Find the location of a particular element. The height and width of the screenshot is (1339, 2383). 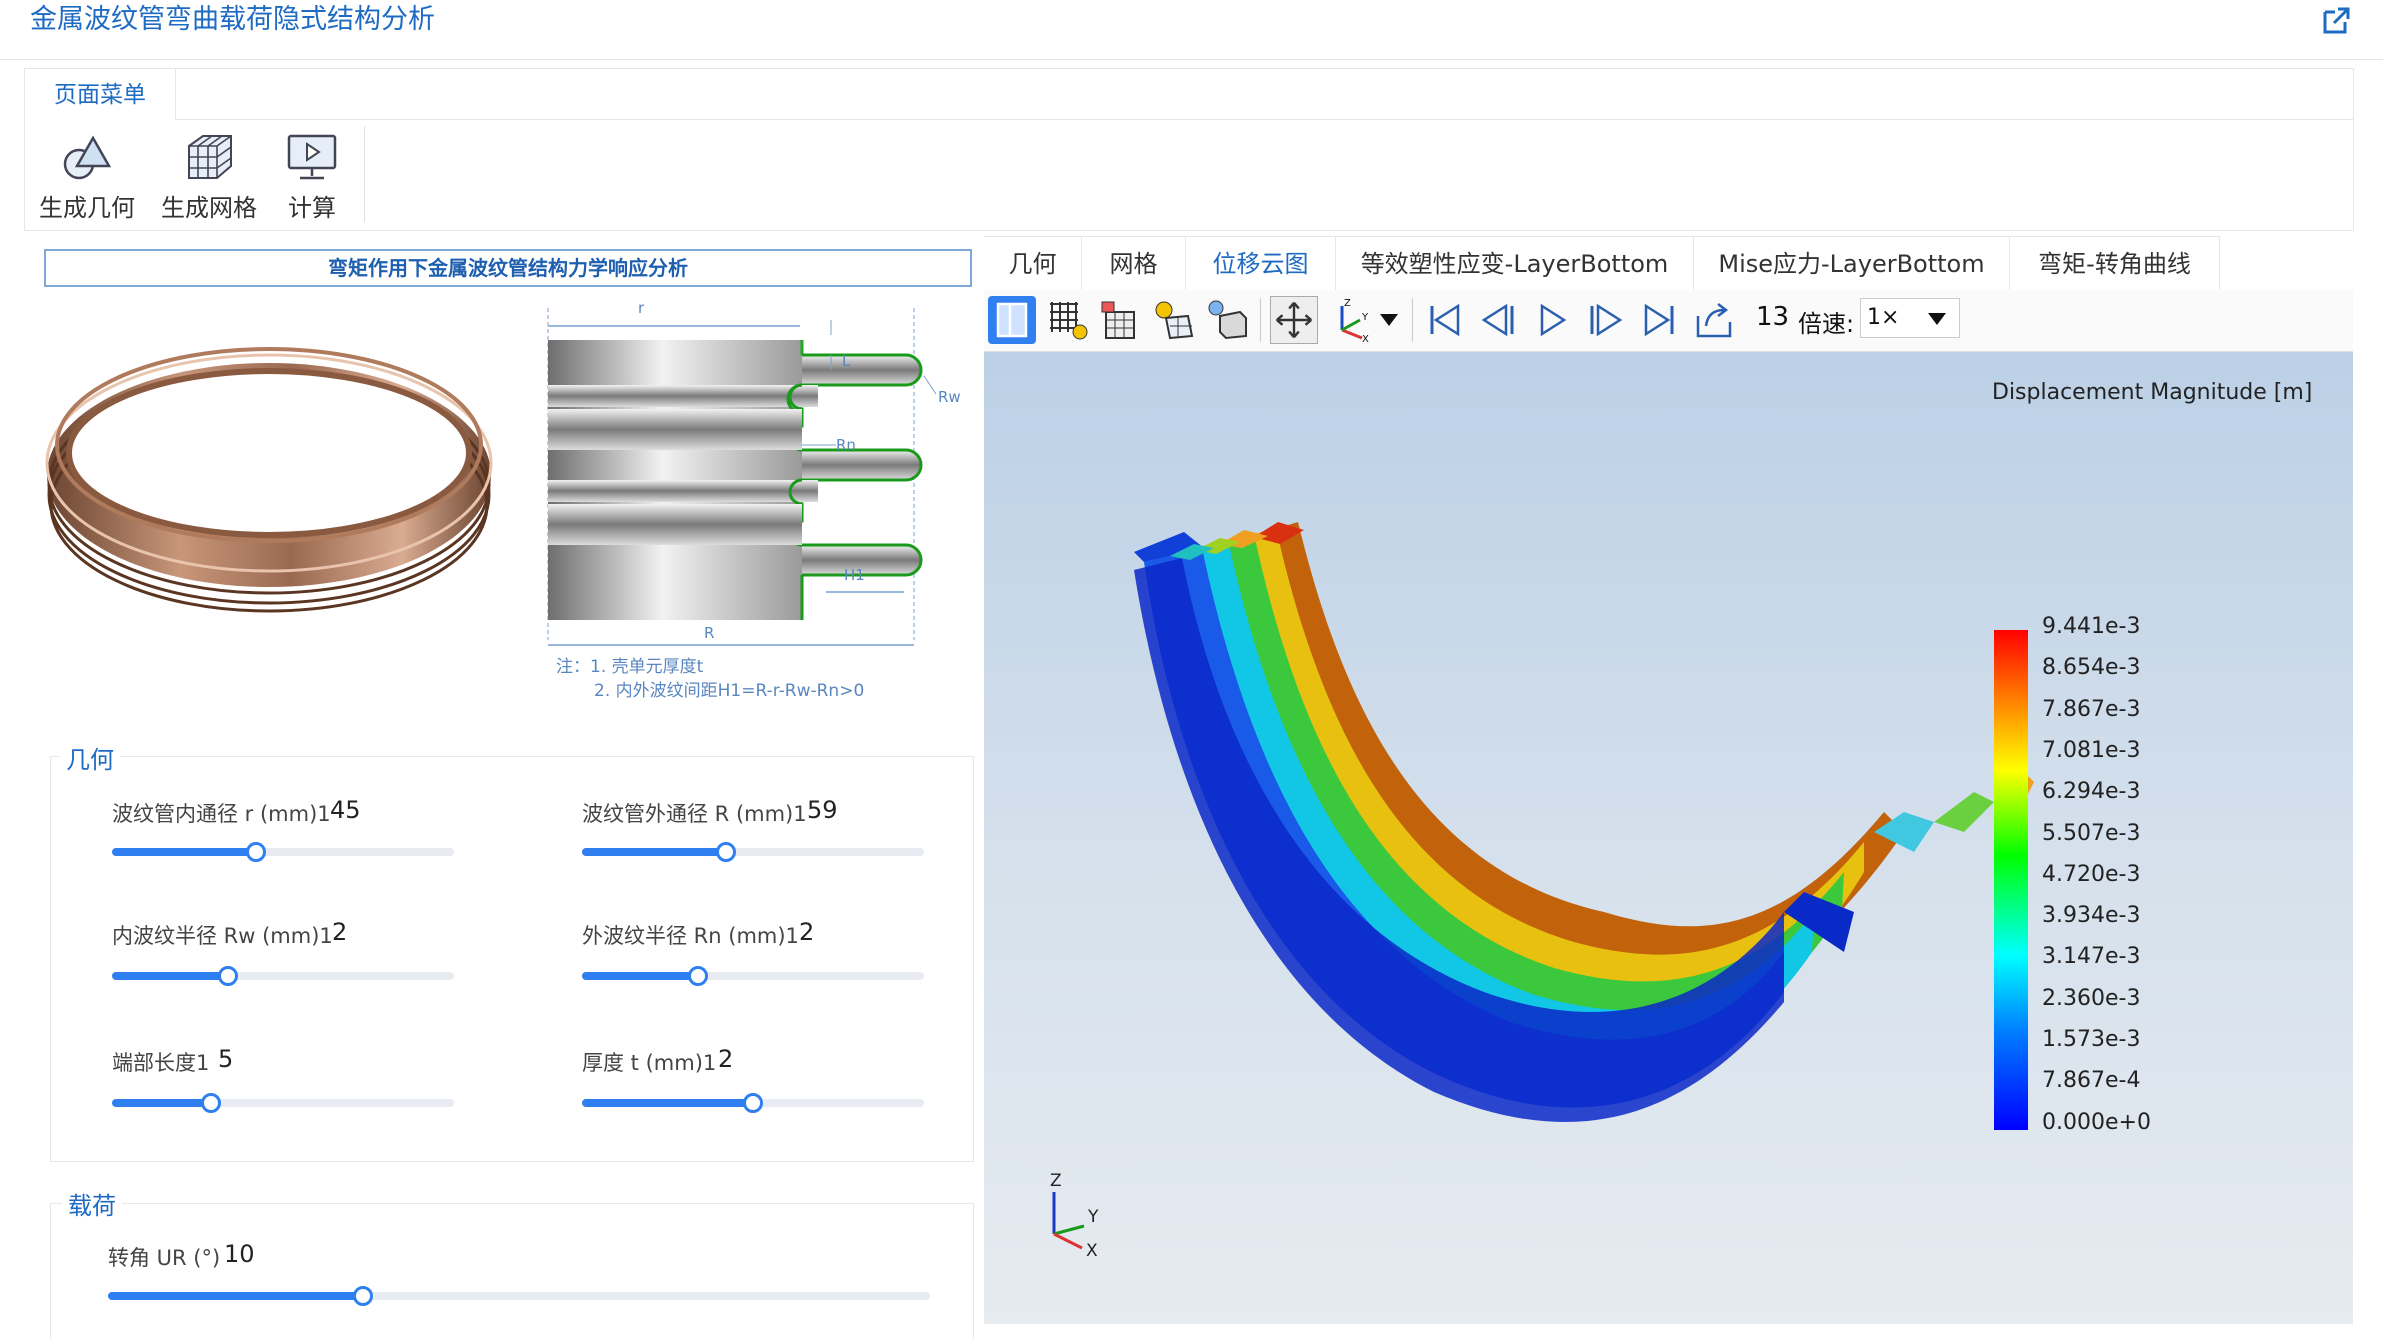

compute-button: 计算 is located at coordinates (312, 176).